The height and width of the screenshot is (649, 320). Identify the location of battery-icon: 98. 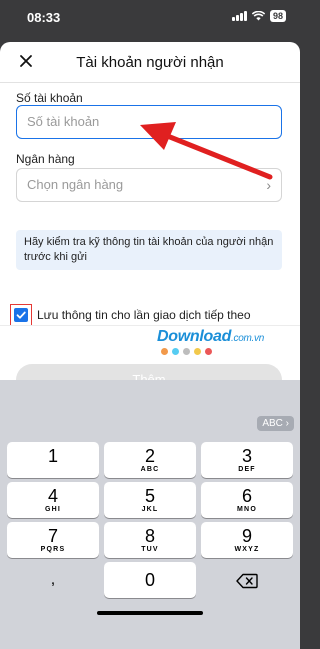
(277, 16).